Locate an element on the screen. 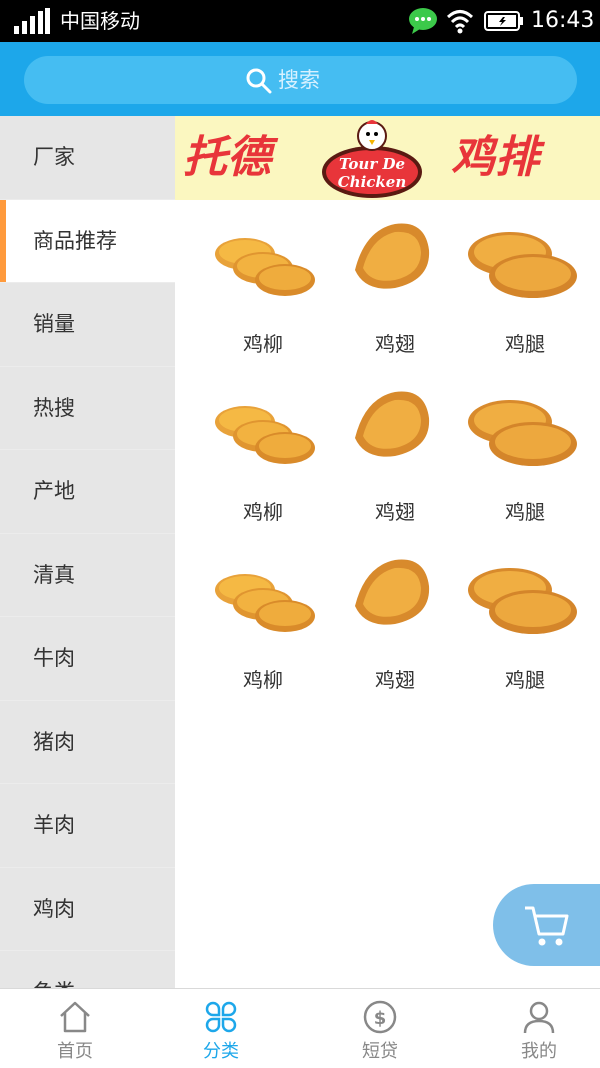 This screenshot has width=600, height=1068. sidebar-item-manufacturer: 厂家 is located at coordinates (87, 158).